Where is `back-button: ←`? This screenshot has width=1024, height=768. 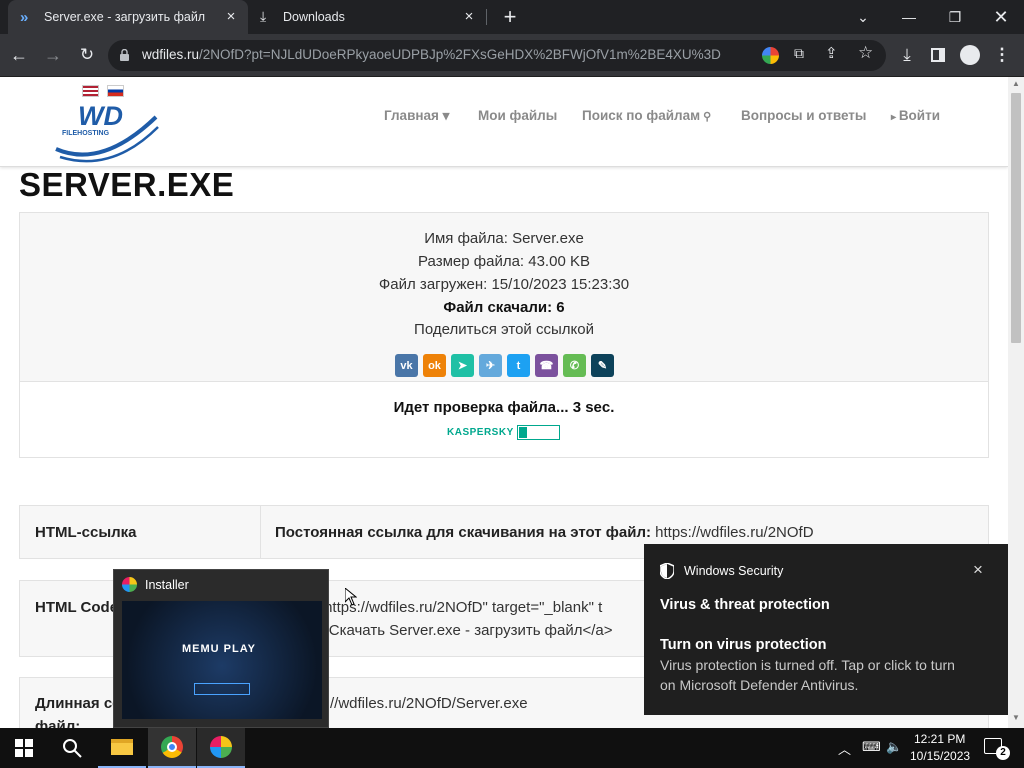 back-button: ← is located at coordinates (19, 55).